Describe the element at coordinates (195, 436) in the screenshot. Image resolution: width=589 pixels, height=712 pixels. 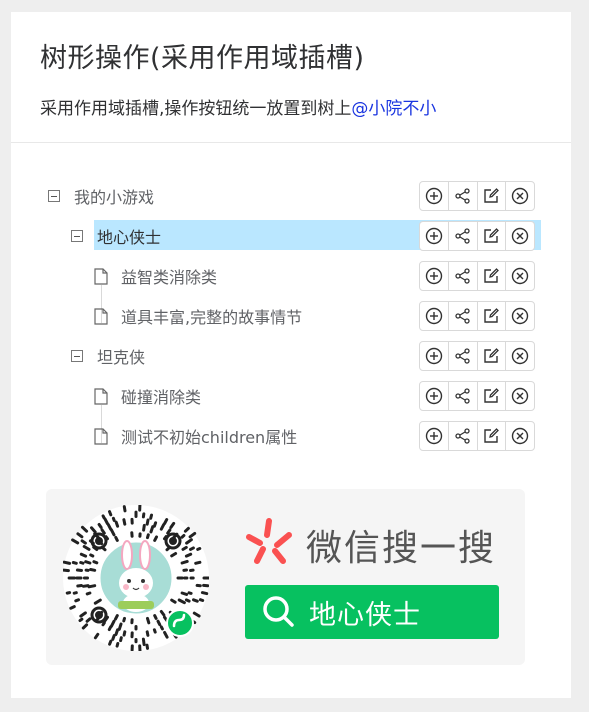
I see `tree-node-leaf: 测试不初始children属性` at that location.